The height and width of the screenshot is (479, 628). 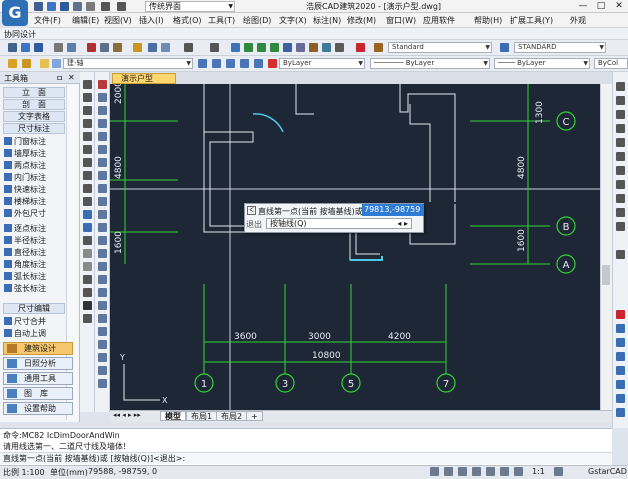 What do you see at coordinates (476, 471) in the screenshot?
I see `polar-mode-icon` at bounding box center [476, 471].